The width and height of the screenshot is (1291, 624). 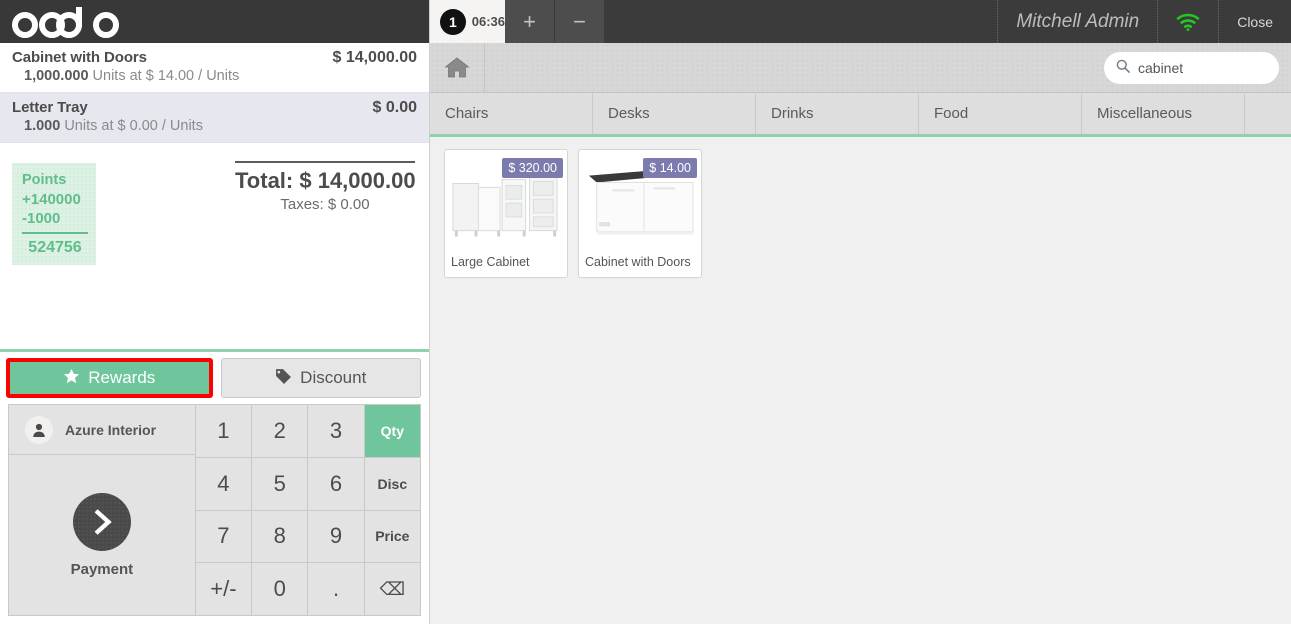 I want to click on numpad-key-1: 1, so click(x=223, y=431).